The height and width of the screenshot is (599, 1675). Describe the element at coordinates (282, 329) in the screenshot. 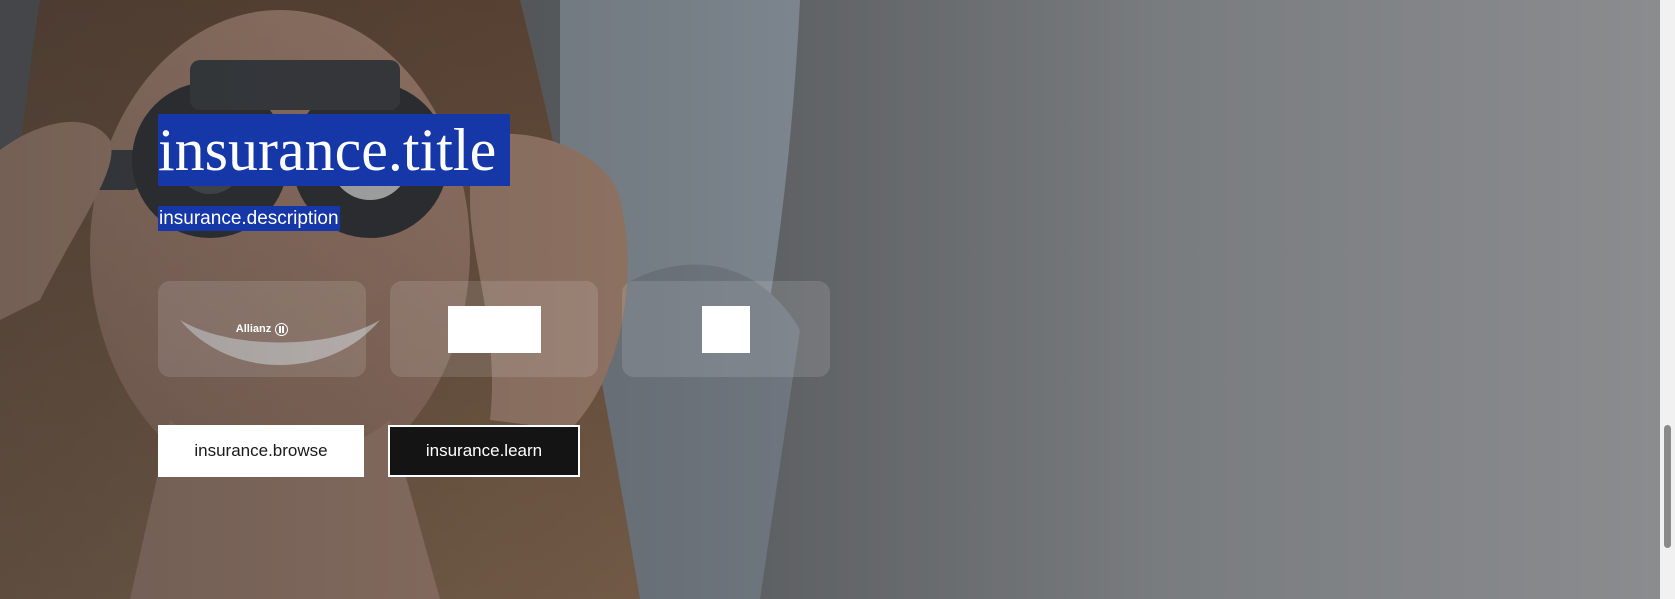

I see `allianz-icon` at that location.